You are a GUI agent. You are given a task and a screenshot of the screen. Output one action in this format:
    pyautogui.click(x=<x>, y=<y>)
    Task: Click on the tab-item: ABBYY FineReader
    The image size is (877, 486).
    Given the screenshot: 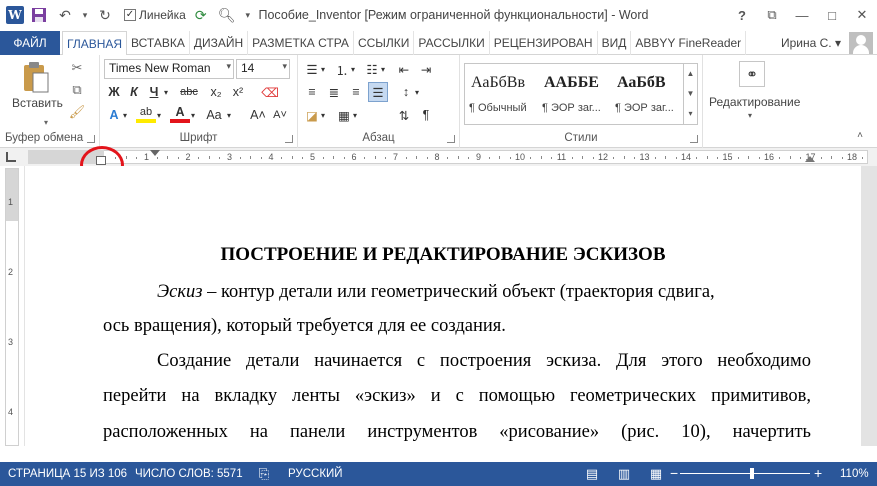 What is the action you would take?
    pyautogui.click(x=689, y=43)
    